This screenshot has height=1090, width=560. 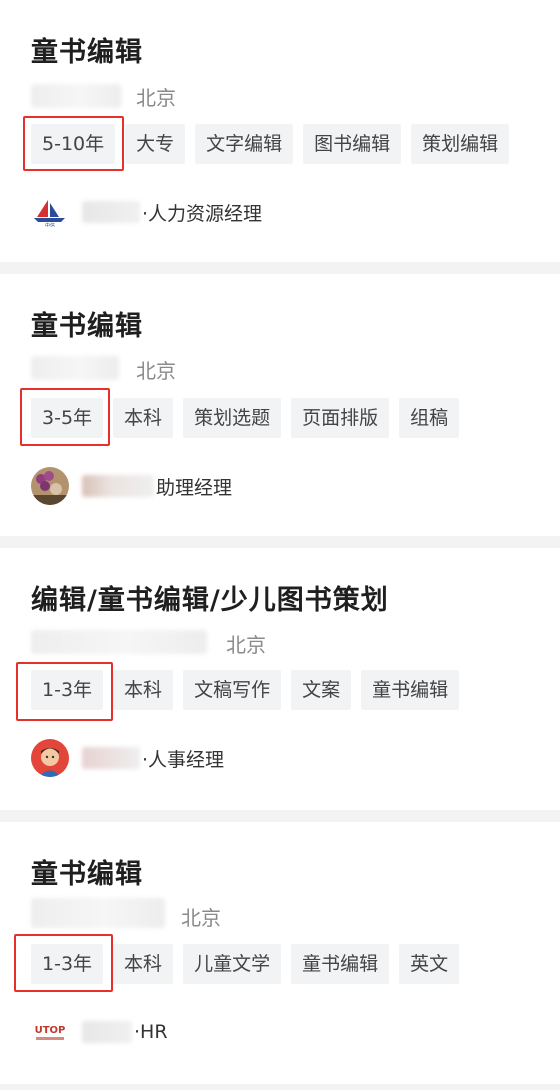 What do you see at coordinates (50, 224) in the screenshot?
I see `logo-text: 中信` at bounding box center [50, 224].